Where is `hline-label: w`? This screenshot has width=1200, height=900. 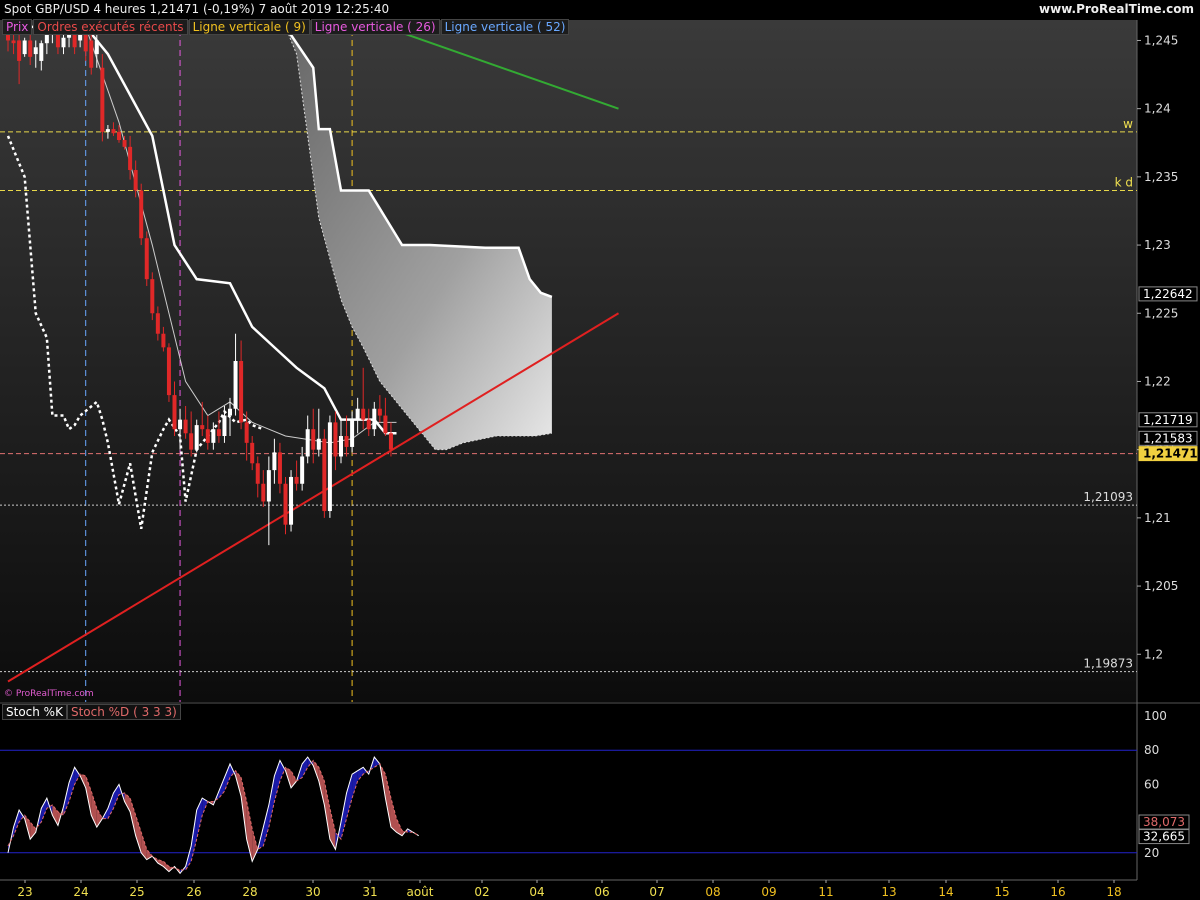
hline-label: w is located at coordinates (1128, 124).